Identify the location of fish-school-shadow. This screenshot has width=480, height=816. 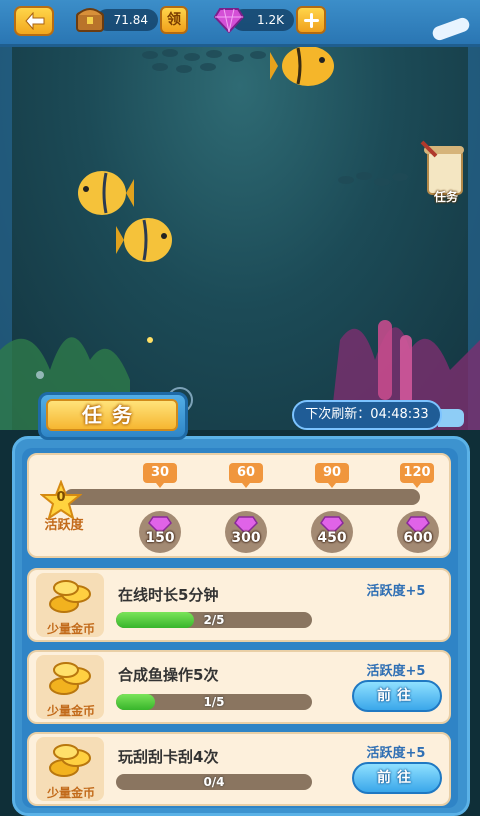
(204, 61).